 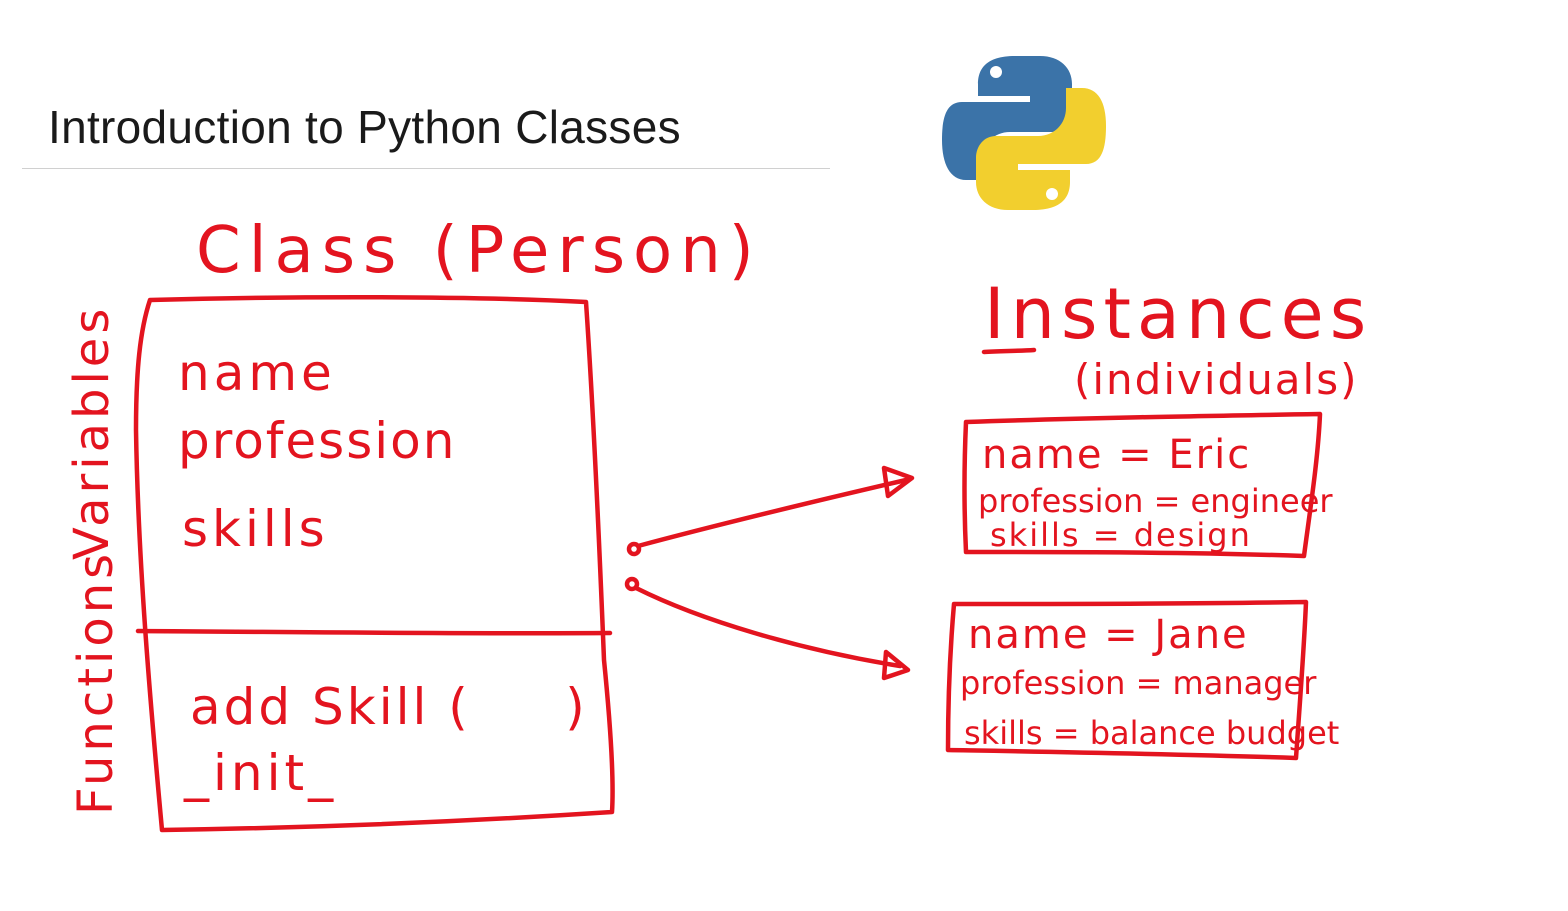 What do you see at coordinates (479, 251) in the screenshot?
I see `class-heading: Class (Person)` at bounding box center [479, 251].